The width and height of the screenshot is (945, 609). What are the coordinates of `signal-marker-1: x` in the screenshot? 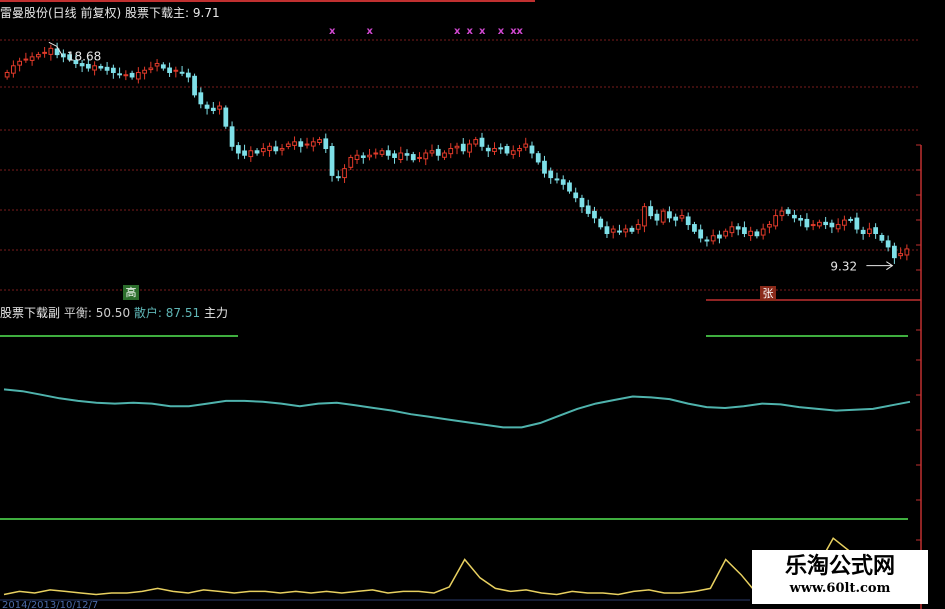 It's located at (370, 31).